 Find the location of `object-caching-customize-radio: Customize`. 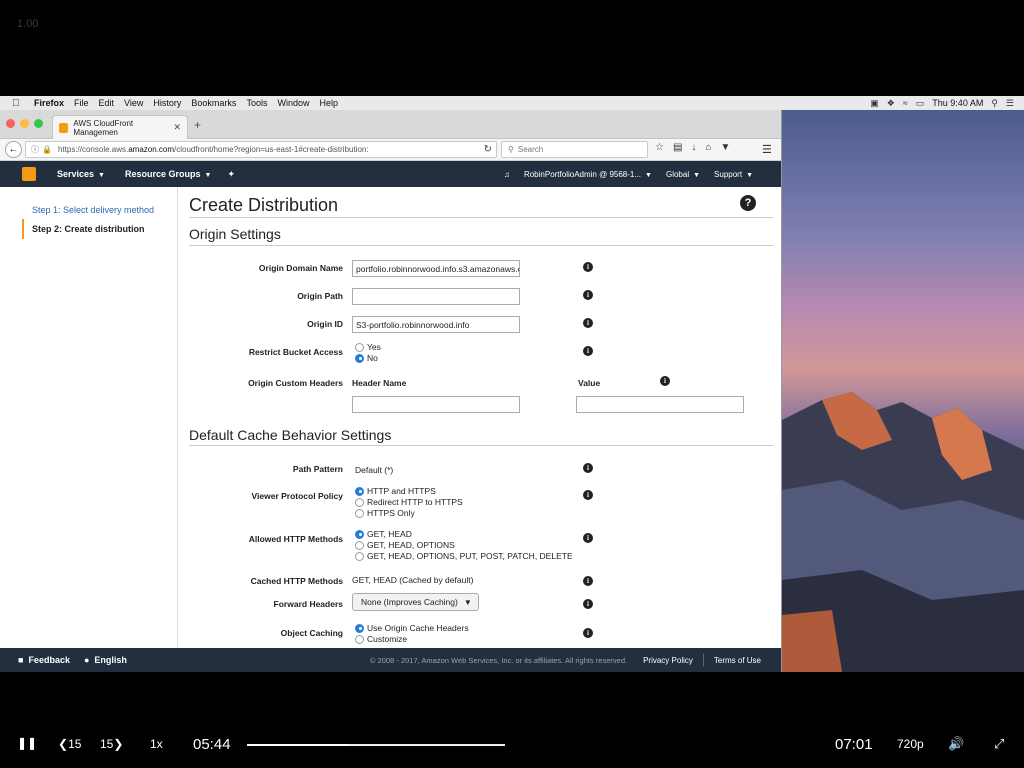

object-caching-customize-radio: Customize is located at coordinates (381, 639).